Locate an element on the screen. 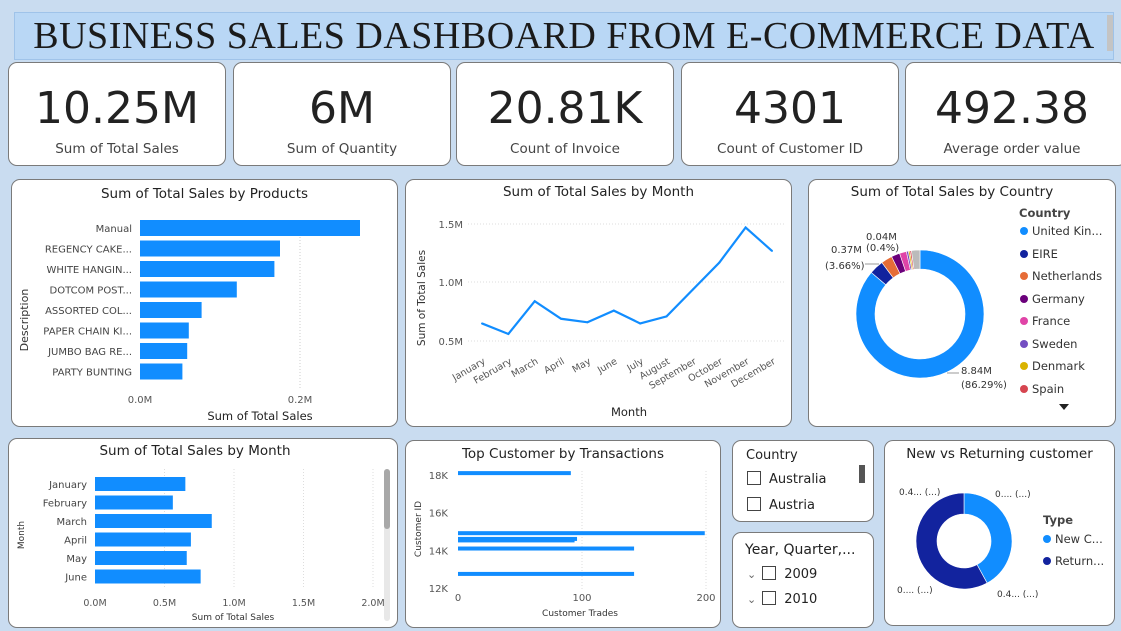 The width and height of the screenshot is (1121, 631). x-tick: June is located at coordinates (607, 366).